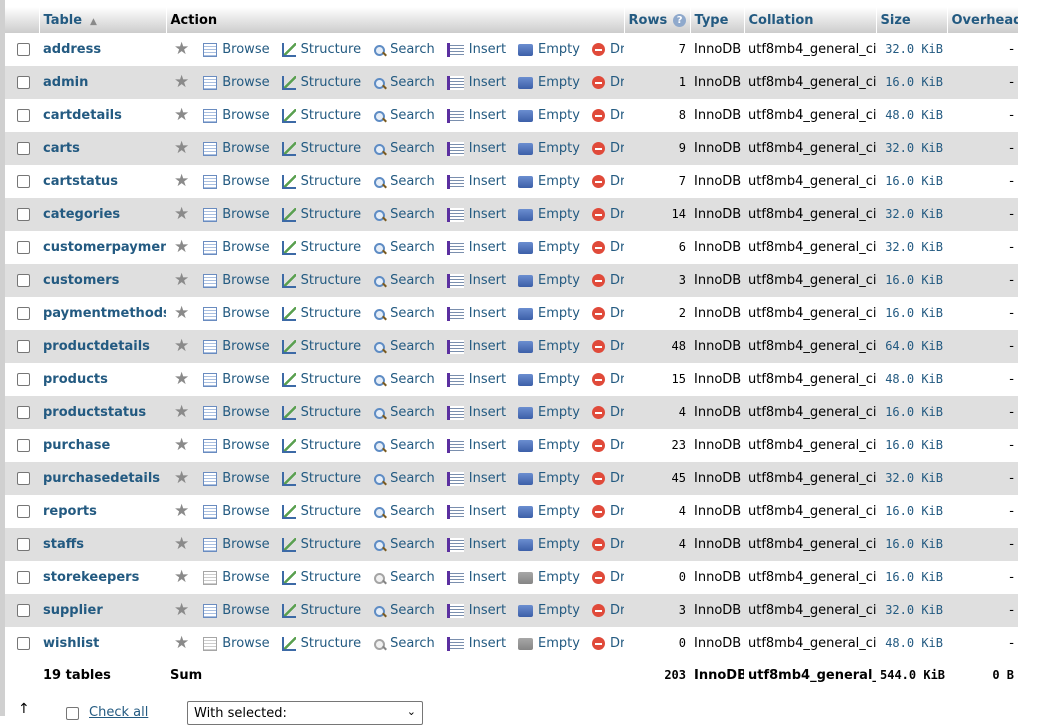  Describe the element at coordinates (914, 379) in the screenshot. I see `size-value: 48.0 KiB` at that location.